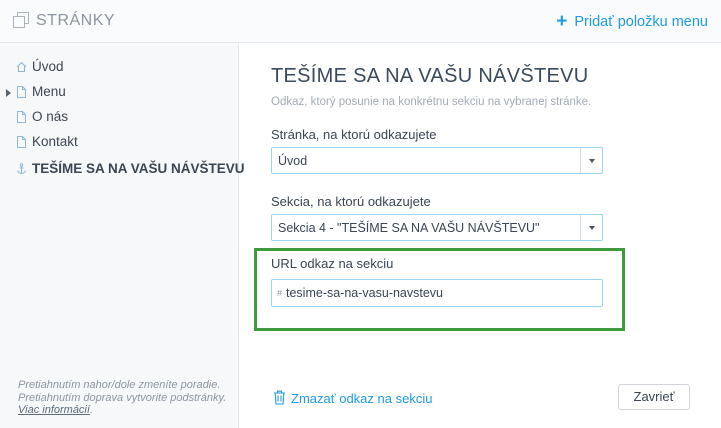 The width and height of the screenshot is (721, 428). What do you see at coordinates (8, 93) in the screenshot?
I see `expand-caret-icon` at bounding box center [8, 93].